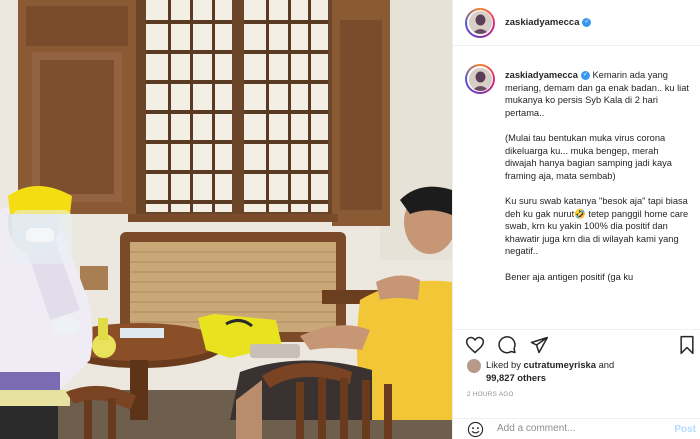 Image resolution: width=700 pixels, height=439 pixels. Describe the element at coordinates (516, 377) in the screenshot. I see `likes-others-count: 99,827 others` at that location.